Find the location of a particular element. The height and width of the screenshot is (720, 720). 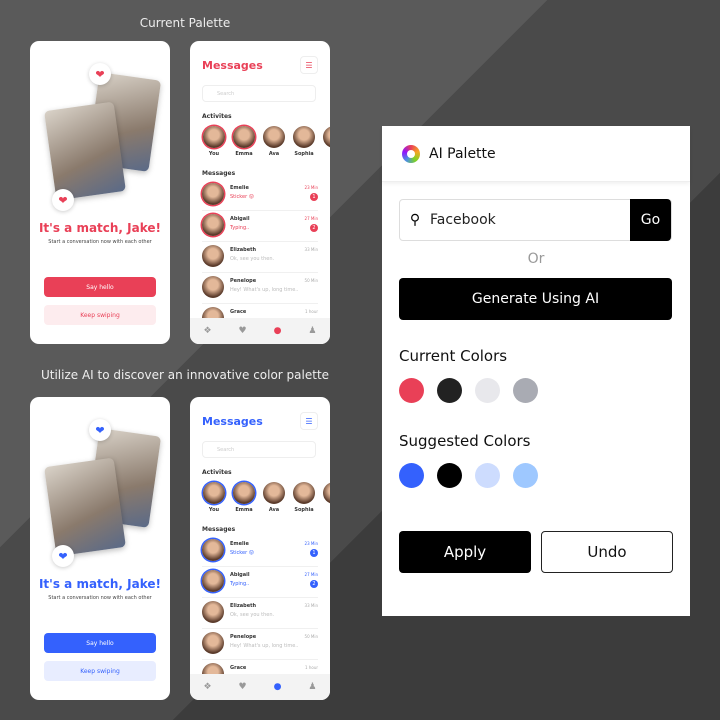

message-time: 27 Min is located at coordinates (311, 218).